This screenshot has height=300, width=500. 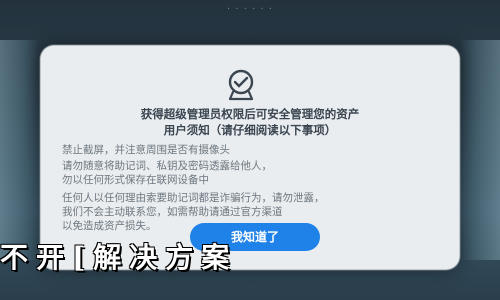 I want to click on dialog-body-line: 禁止截屏，并注意周围是否有摄像头, so click(x=146, y=150).